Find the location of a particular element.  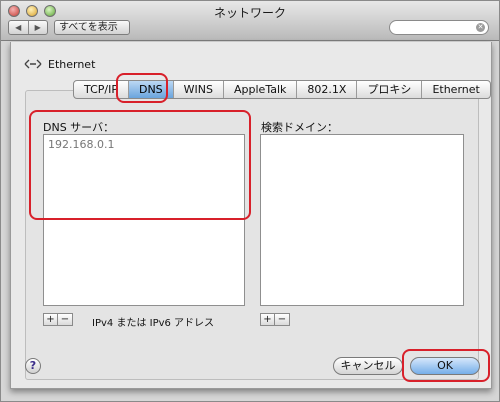

ok-button: OK is located at coordinates (445, 366).